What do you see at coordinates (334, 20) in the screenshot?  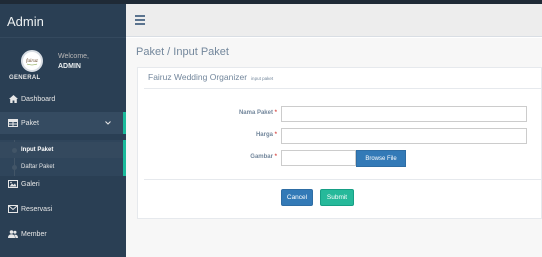 I see `top-nav` at bounding box center [334, 20].